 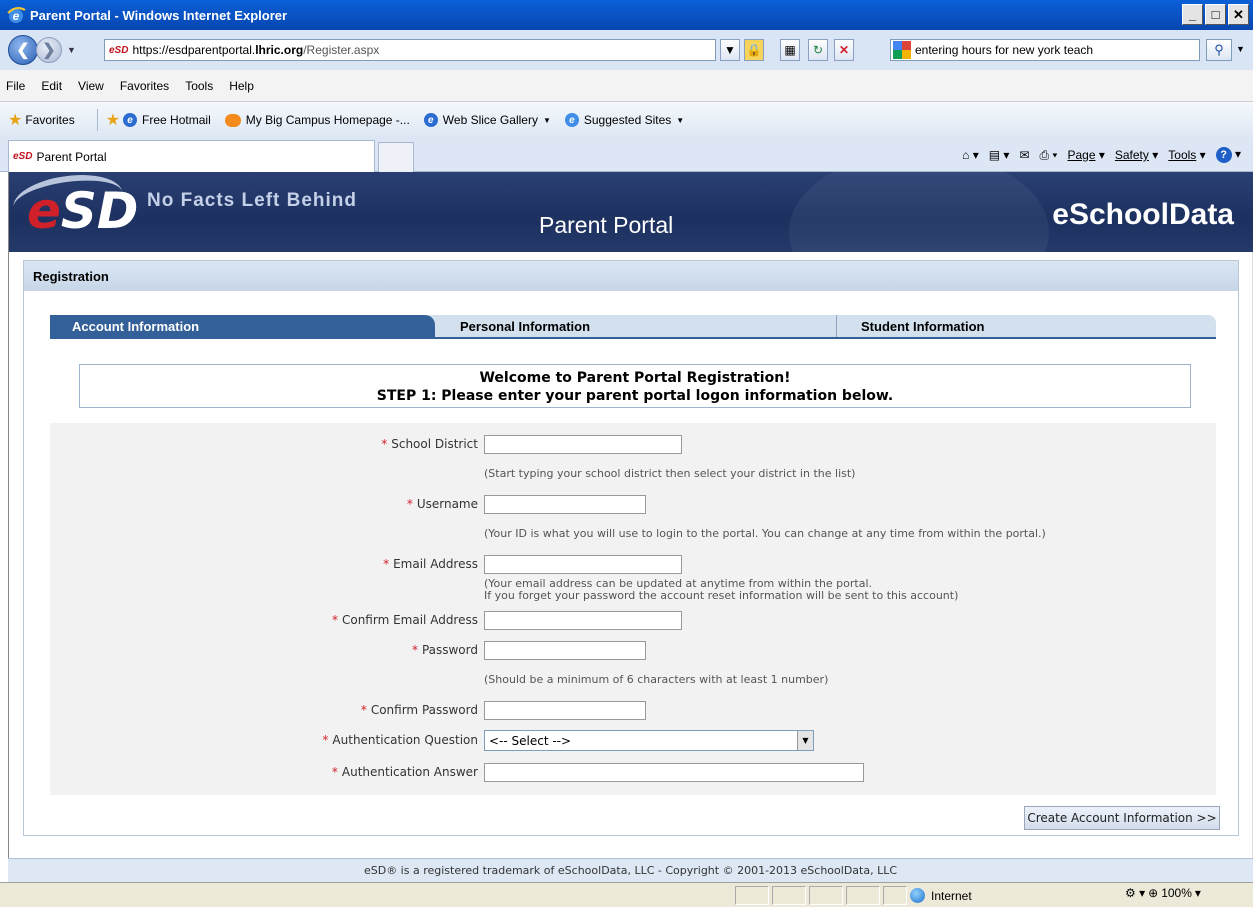 What do you see at coordinates (199, 86) in the screenshot?
I see `menu-tools: Tools` at bounding box center [199, 86].